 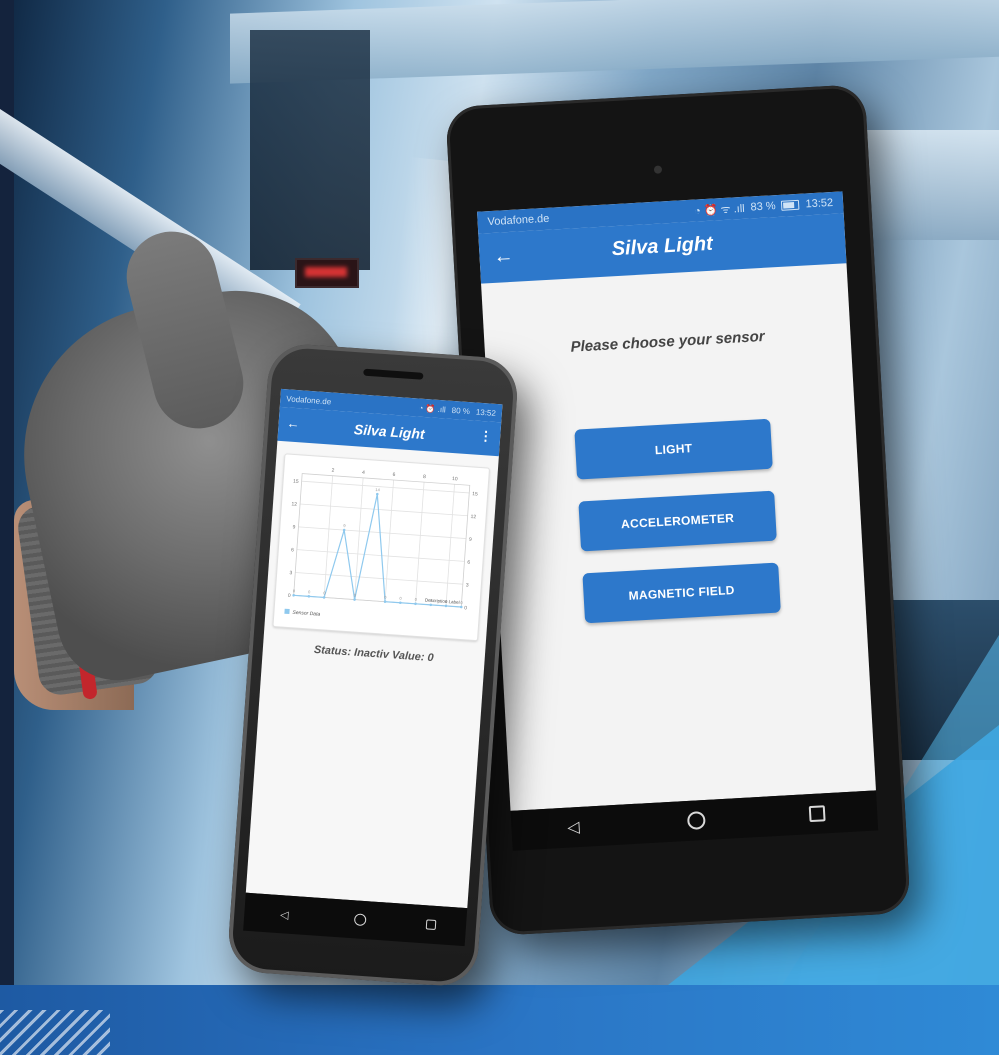 I want to click on data-label: 14, so click(x=378, y=489).